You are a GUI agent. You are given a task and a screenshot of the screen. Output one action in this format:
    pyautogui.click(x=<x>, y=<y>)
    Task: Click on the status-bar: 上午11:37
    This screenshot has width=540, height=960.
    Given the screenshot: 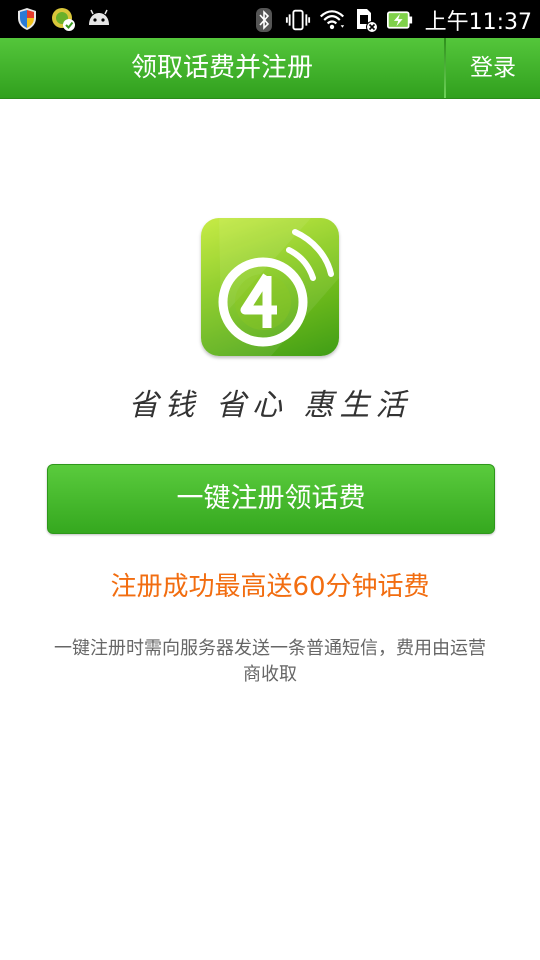 What is the action you would take?
    pyautogui.click(x=270, y=19)
    